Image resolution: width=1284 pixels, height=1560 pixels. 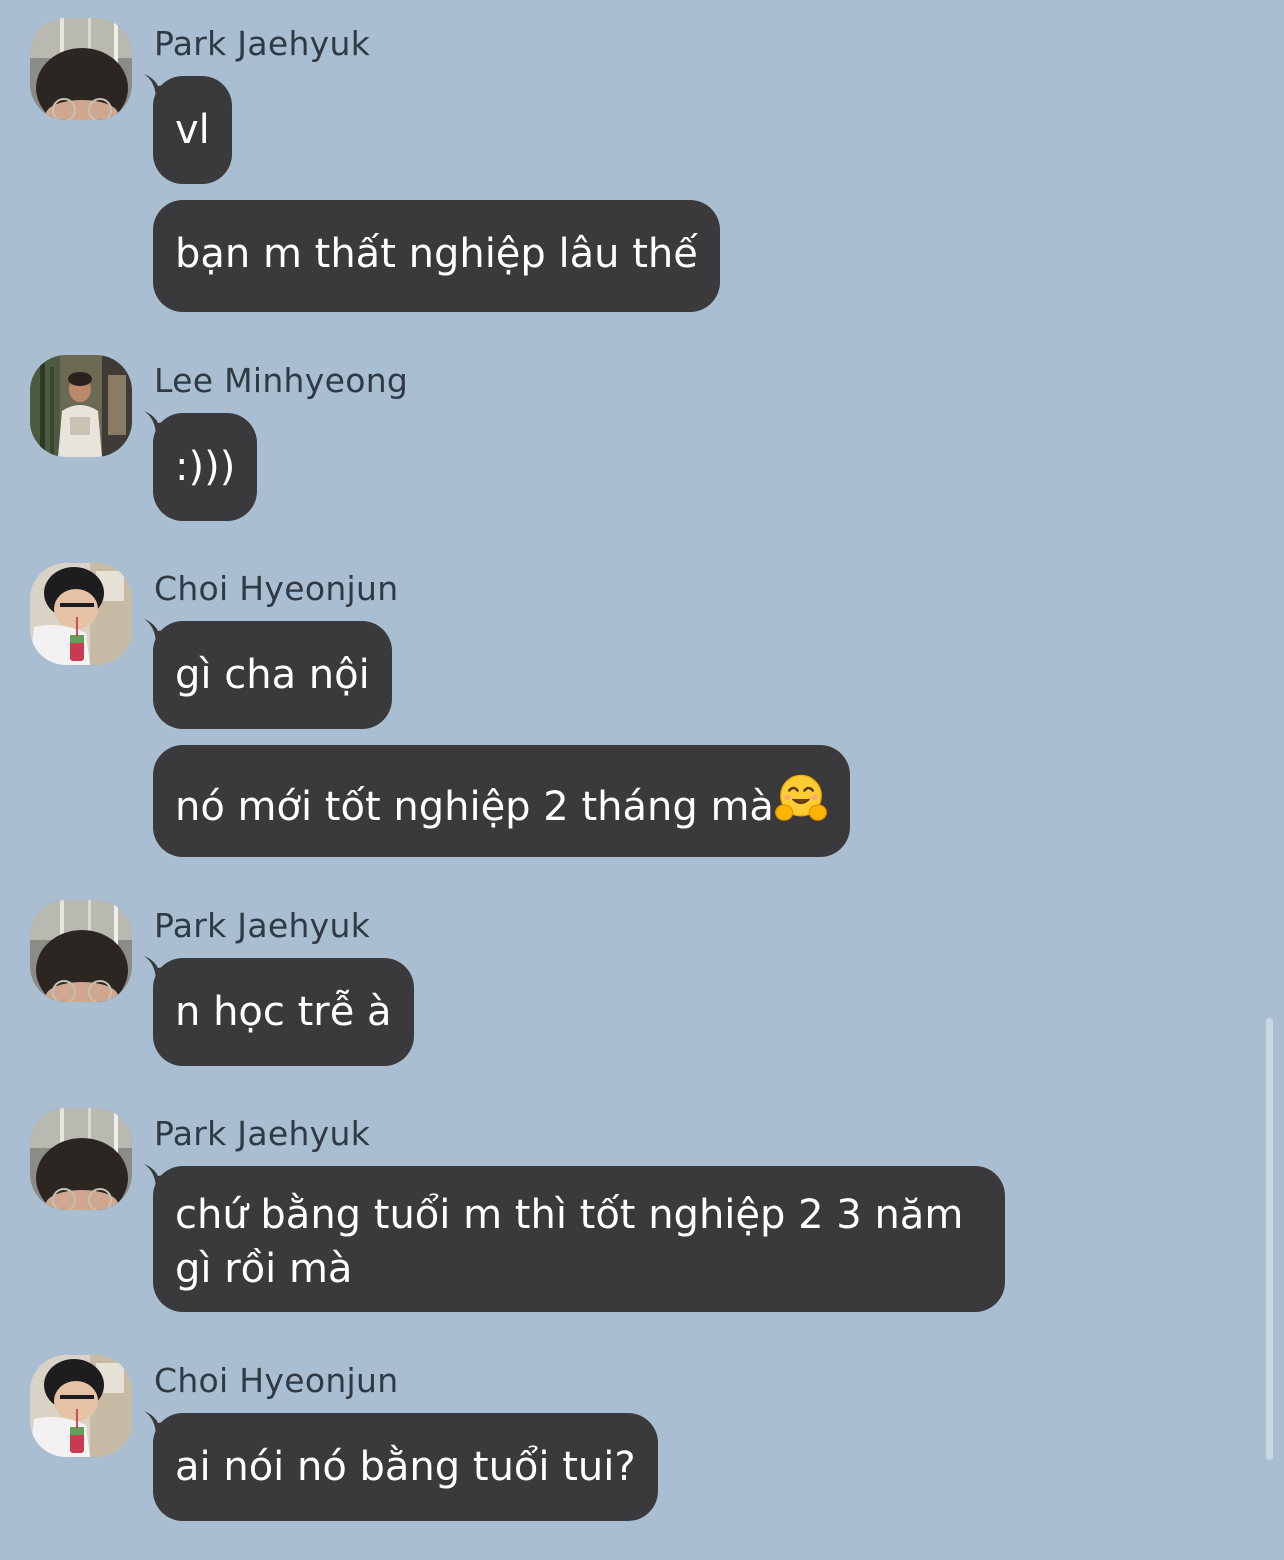 What do you see at coordinates (1269, 1239) in the screenshot?
I see `scrollbar` at bounding box center [1269, 1239].